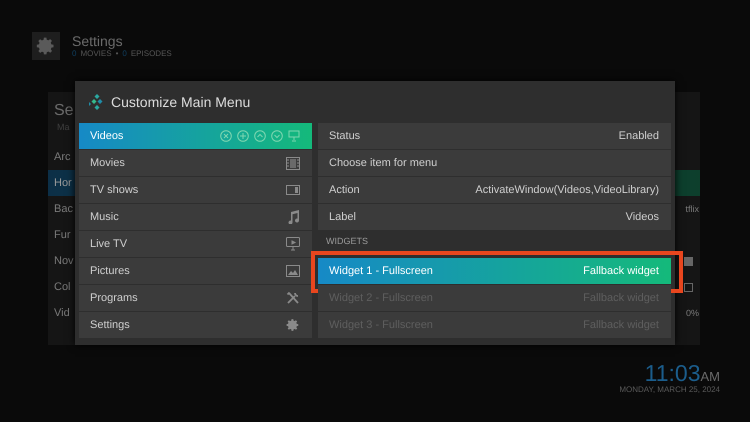 The height and width of the screenshot is (422, 750). What do you see at coordinates (621, 271) in the screenshot?
I see `row-value: Fallback widget` at bounding box center [621, 271].